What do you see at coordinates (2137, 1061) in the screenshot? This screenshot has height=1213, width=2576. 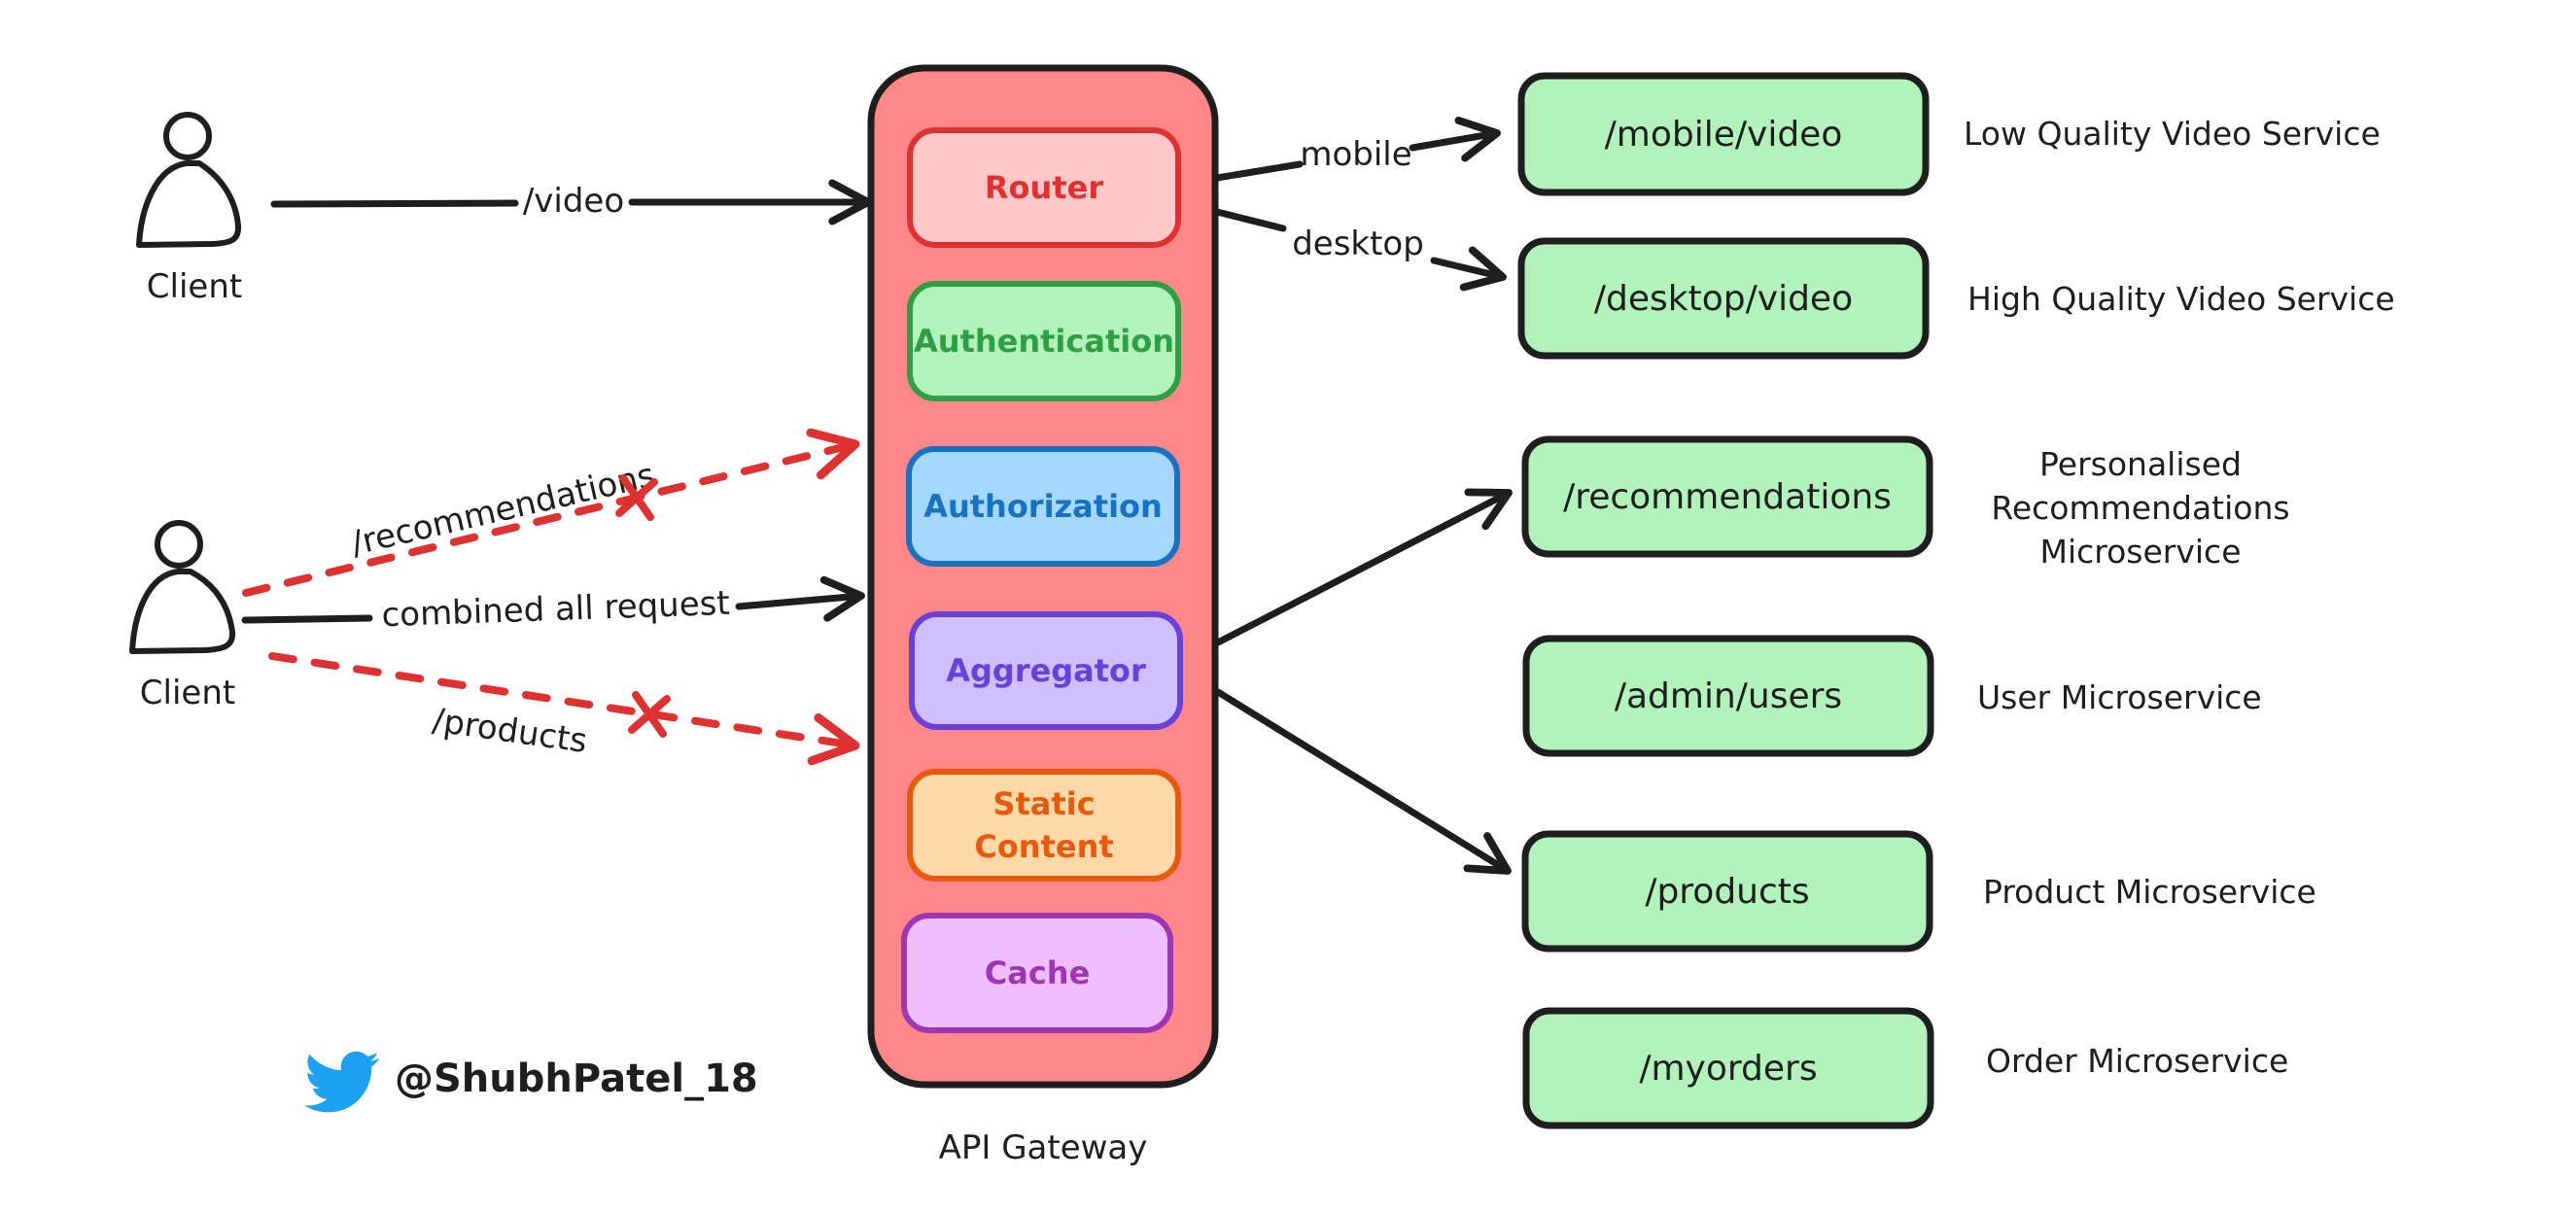 I see `service-description: Order Microservice` at bounding box center [2137, 1061].